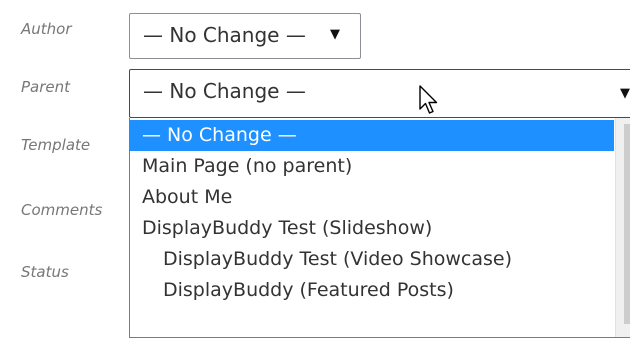 The width and height of the screenshot is (630, 338). I want to click on comments-label: Comments, so click(62, 210).